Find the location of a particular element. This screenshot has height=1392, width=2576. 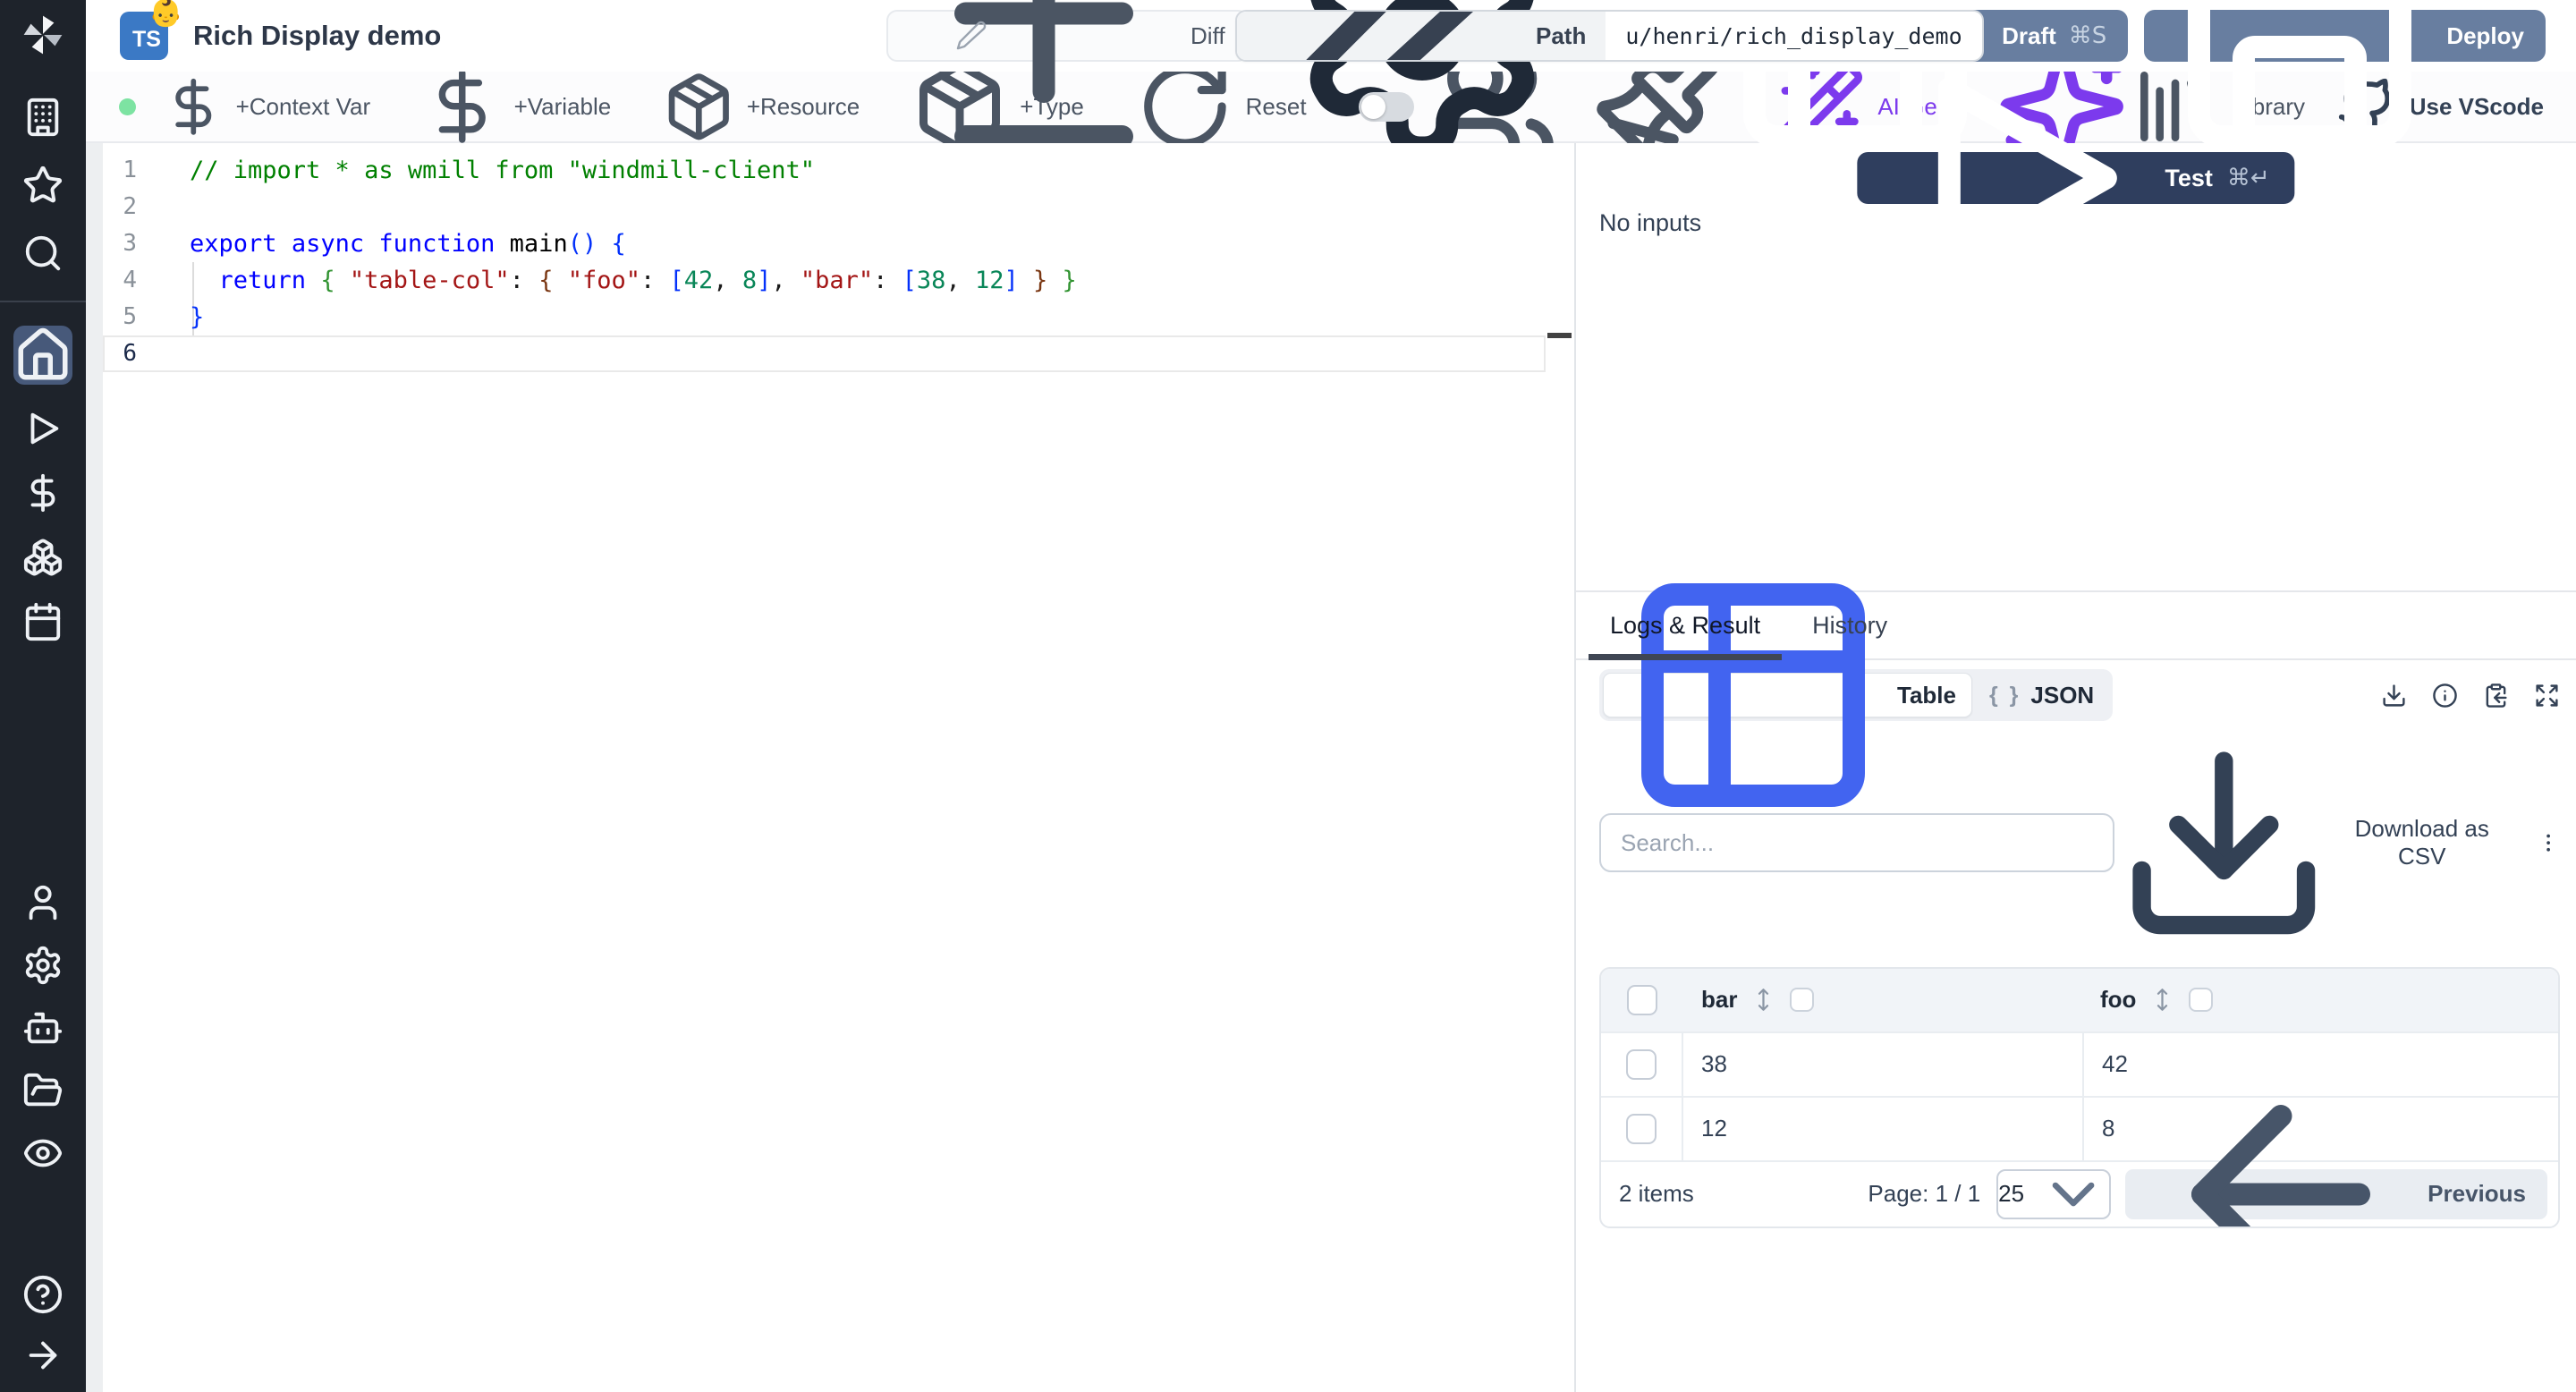

previous-page-button: Previous is located at coordinates (2336, 1165).